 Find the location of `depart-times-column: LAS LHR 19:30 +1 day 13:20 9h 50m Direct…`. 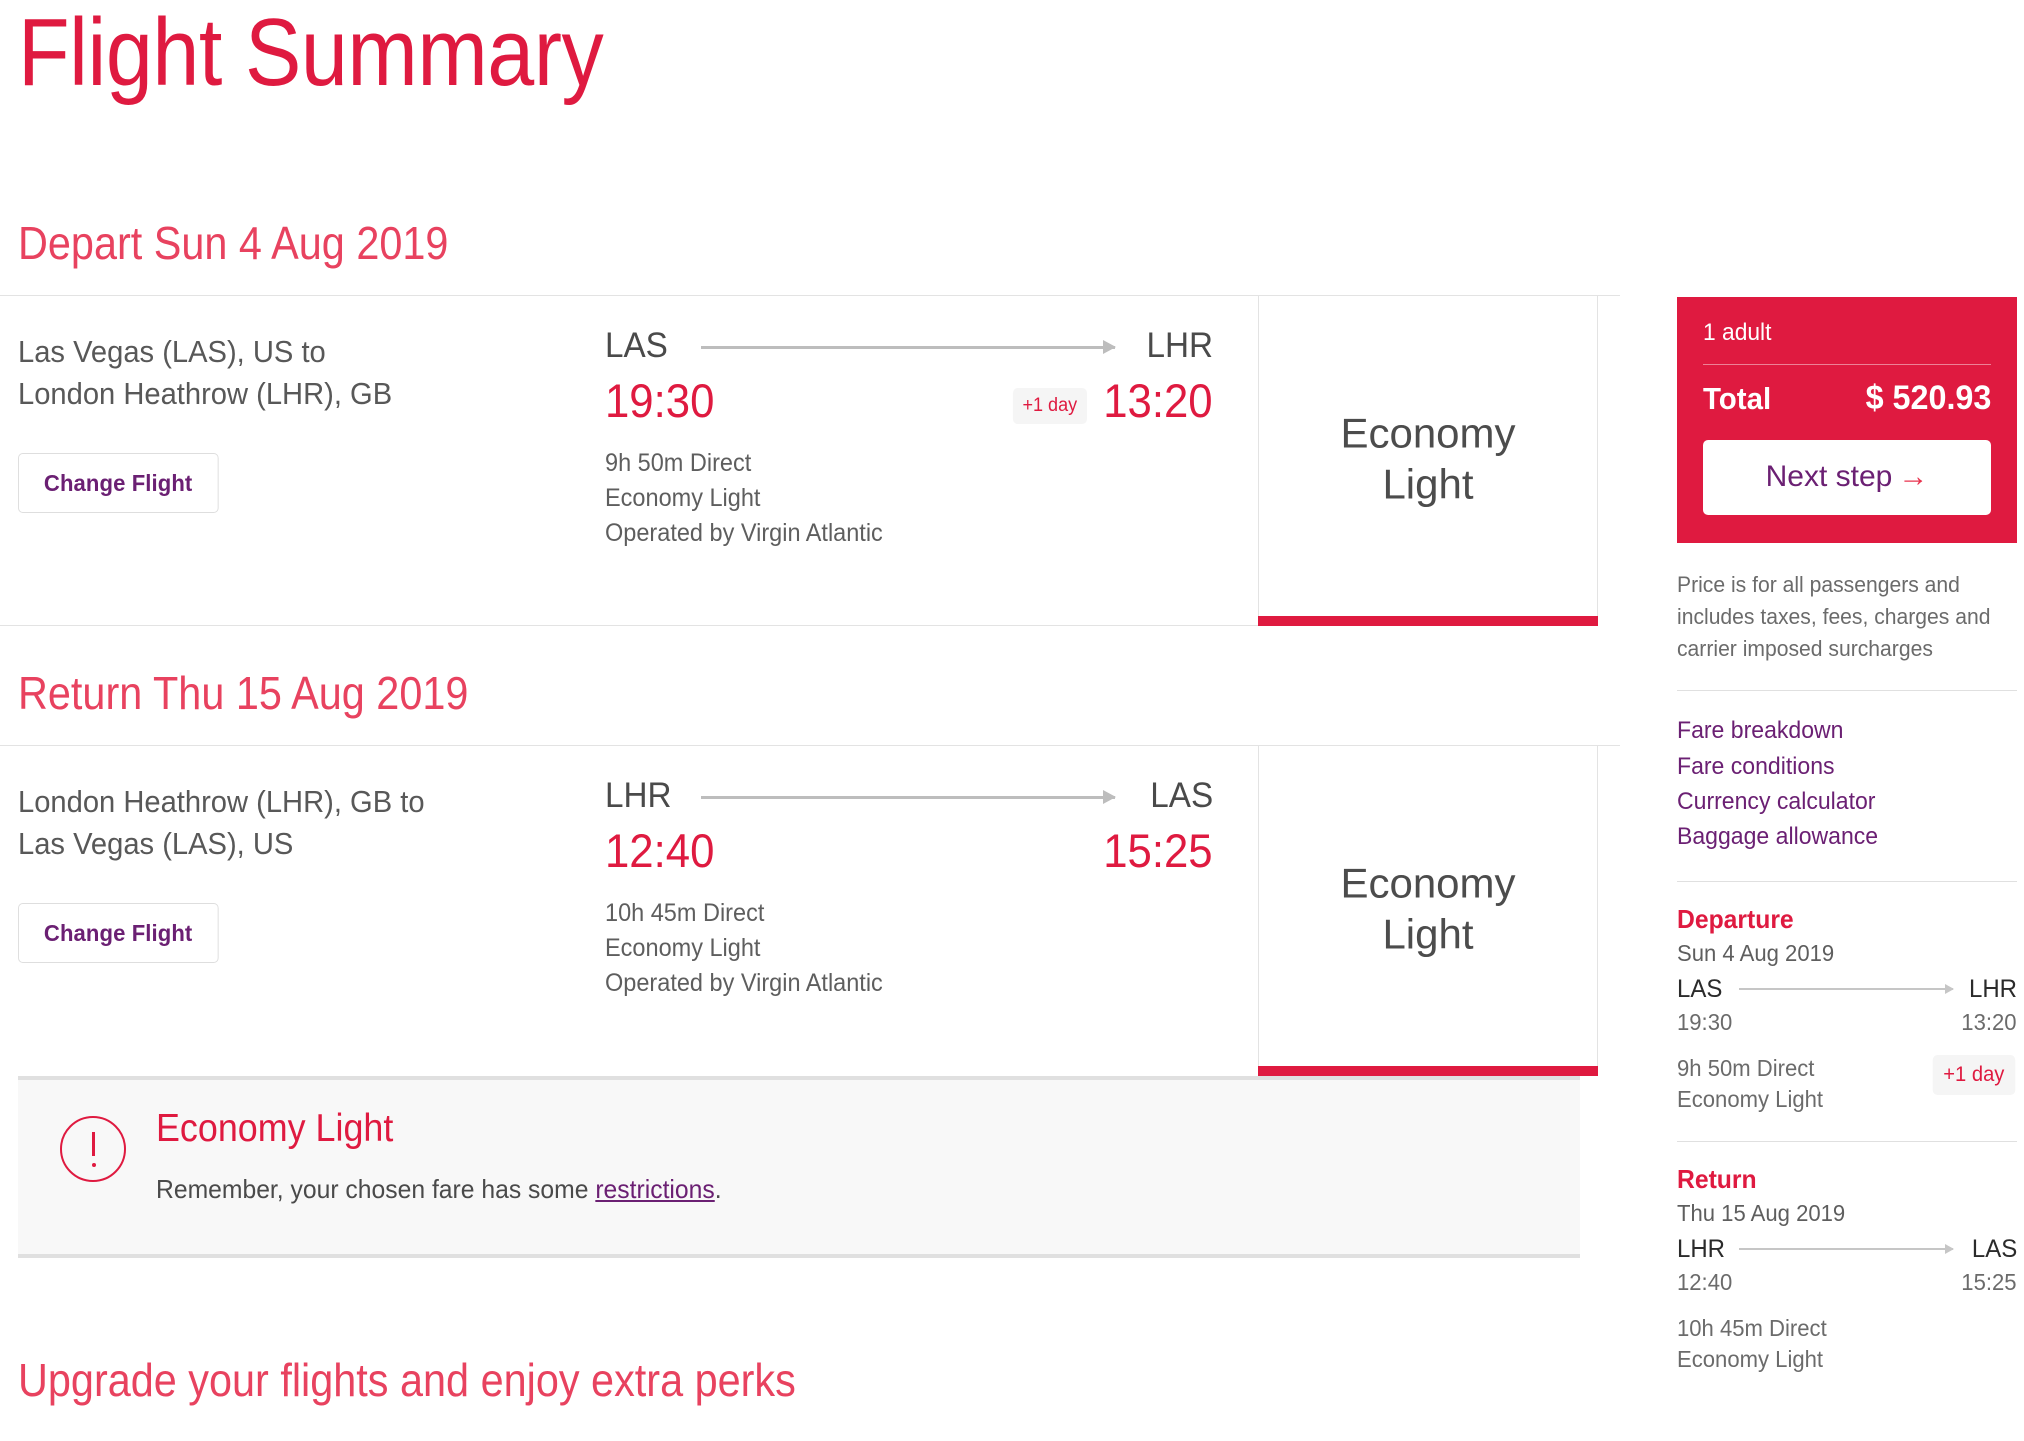

depart-times-column: LAS LHR 19:30 +1 day 13:20 9h 50m Direct… is located at coordinates (915, 439).